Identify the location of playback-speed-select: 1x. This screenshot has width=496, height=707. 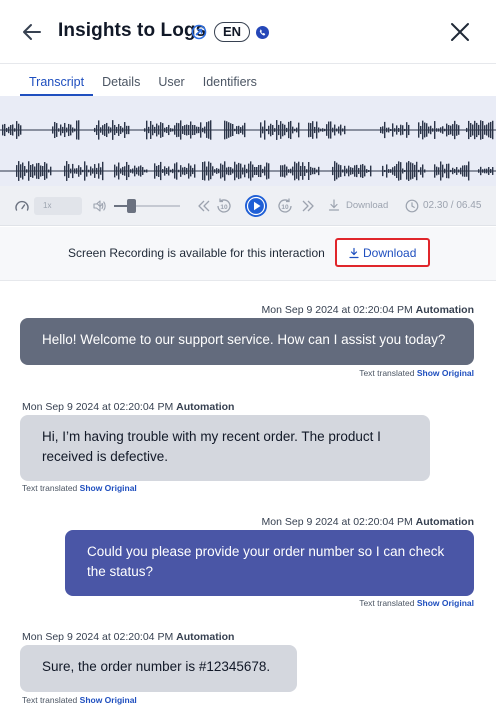
(69, 206).